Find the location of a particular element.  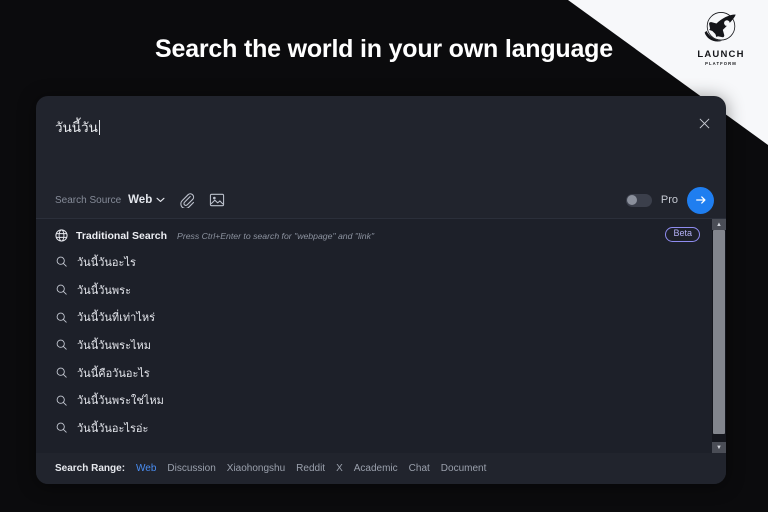

scroll-down-arrow-icon: ▼ is located at coordinates (719, 447).